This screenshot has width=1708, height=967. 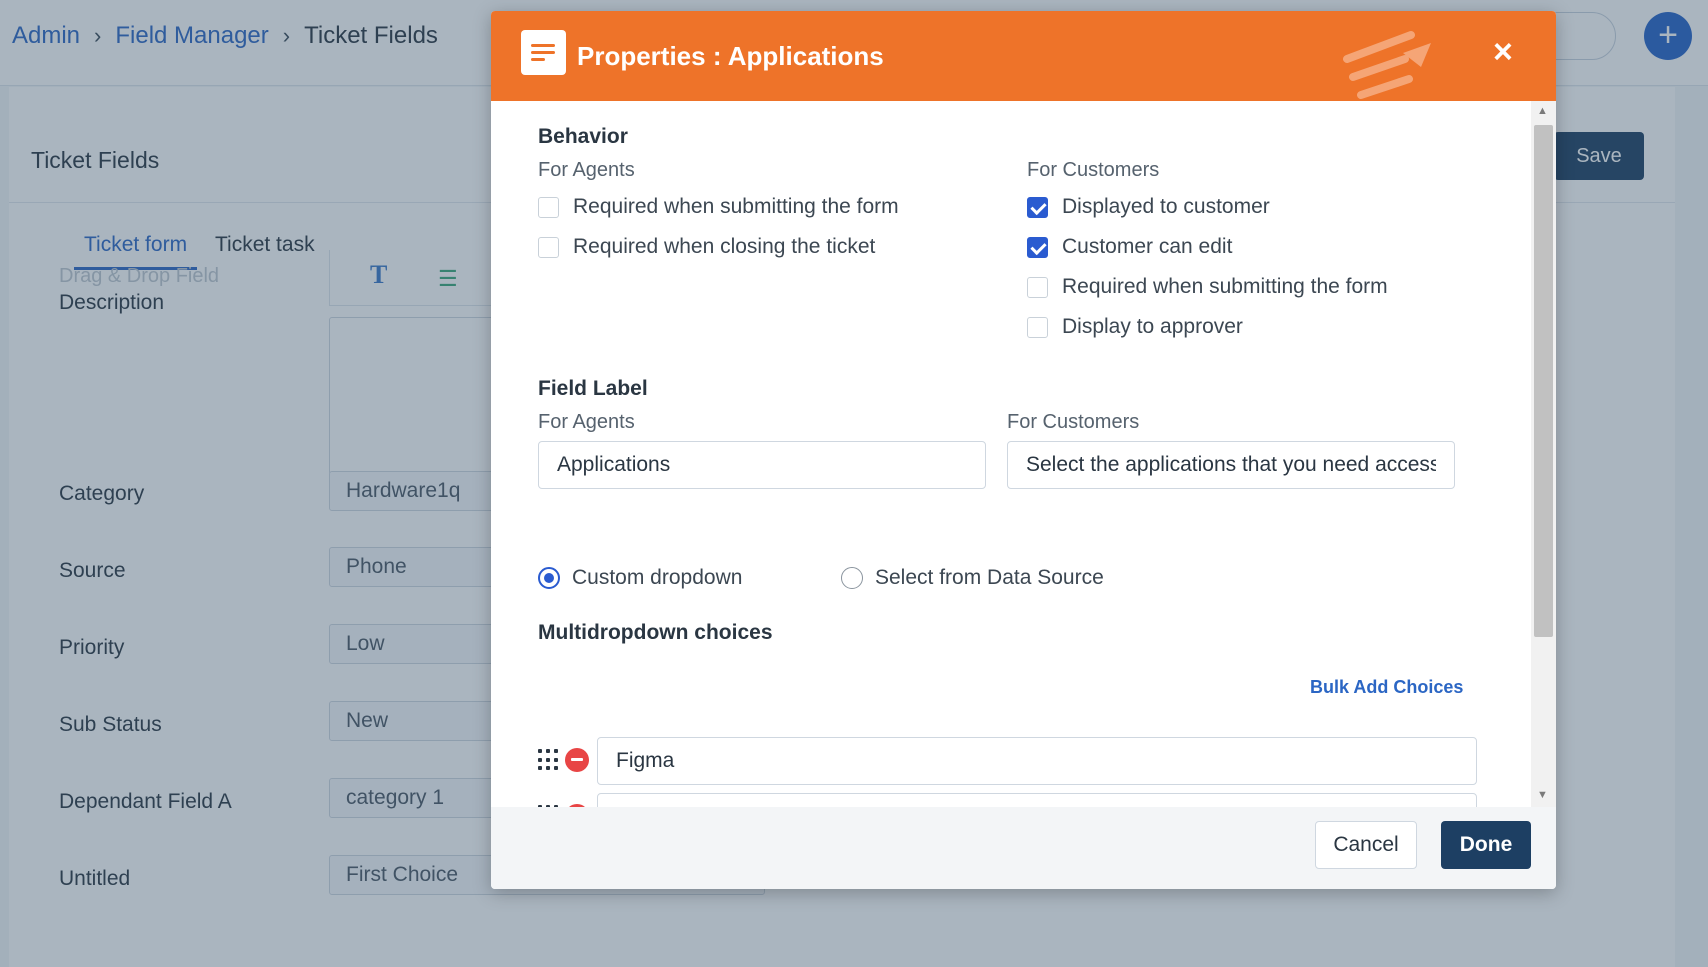 I want to click on choices-heading: Multidropdown choices, so click(x=655, y=632).